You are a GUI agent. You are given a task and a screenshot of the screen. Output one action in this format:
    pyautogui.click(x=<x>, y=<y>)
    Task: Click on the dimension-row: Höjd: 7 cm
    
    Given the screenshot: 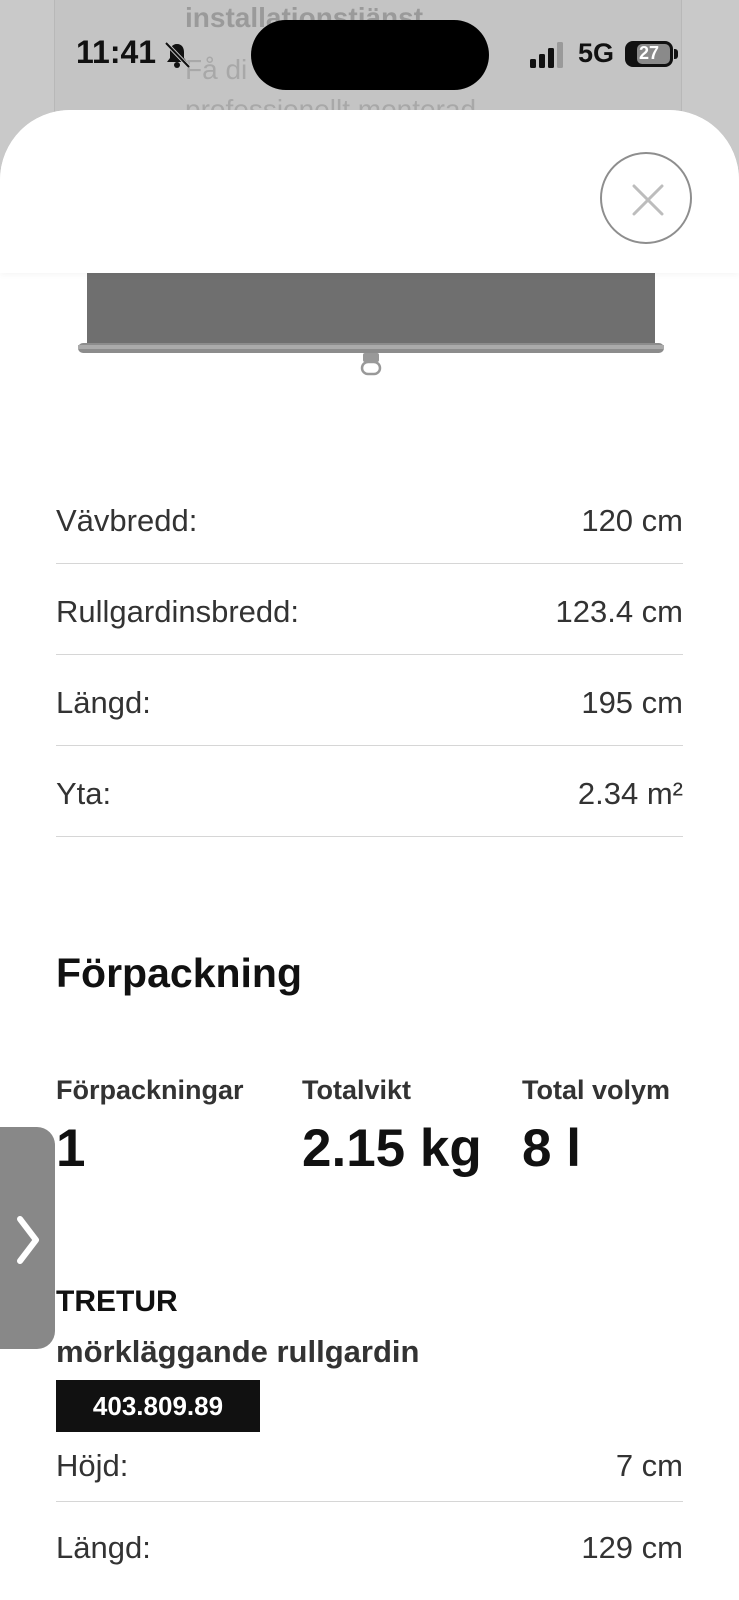 What is the action you would take?
    pyautogui.click(x=369, y=1461)
    